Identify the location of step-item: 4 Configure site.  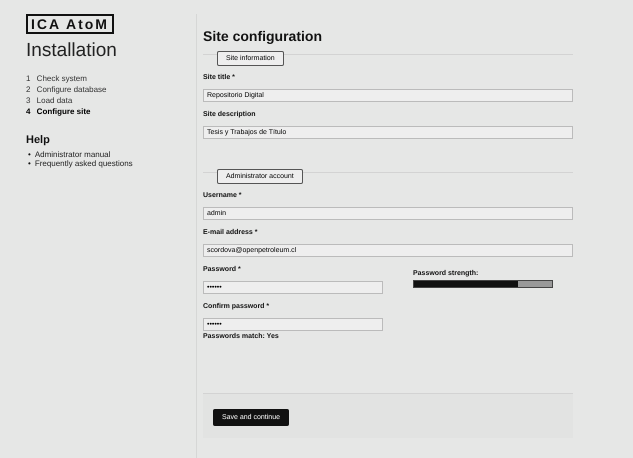
(59, 111).